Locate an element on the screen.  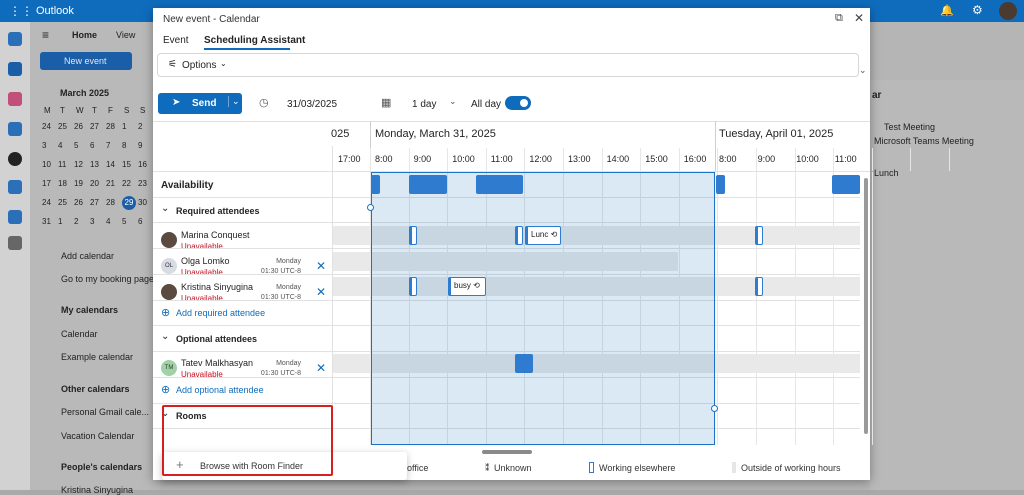
add-required-attendee: Add required attendee is located at coordinates (220, 313).